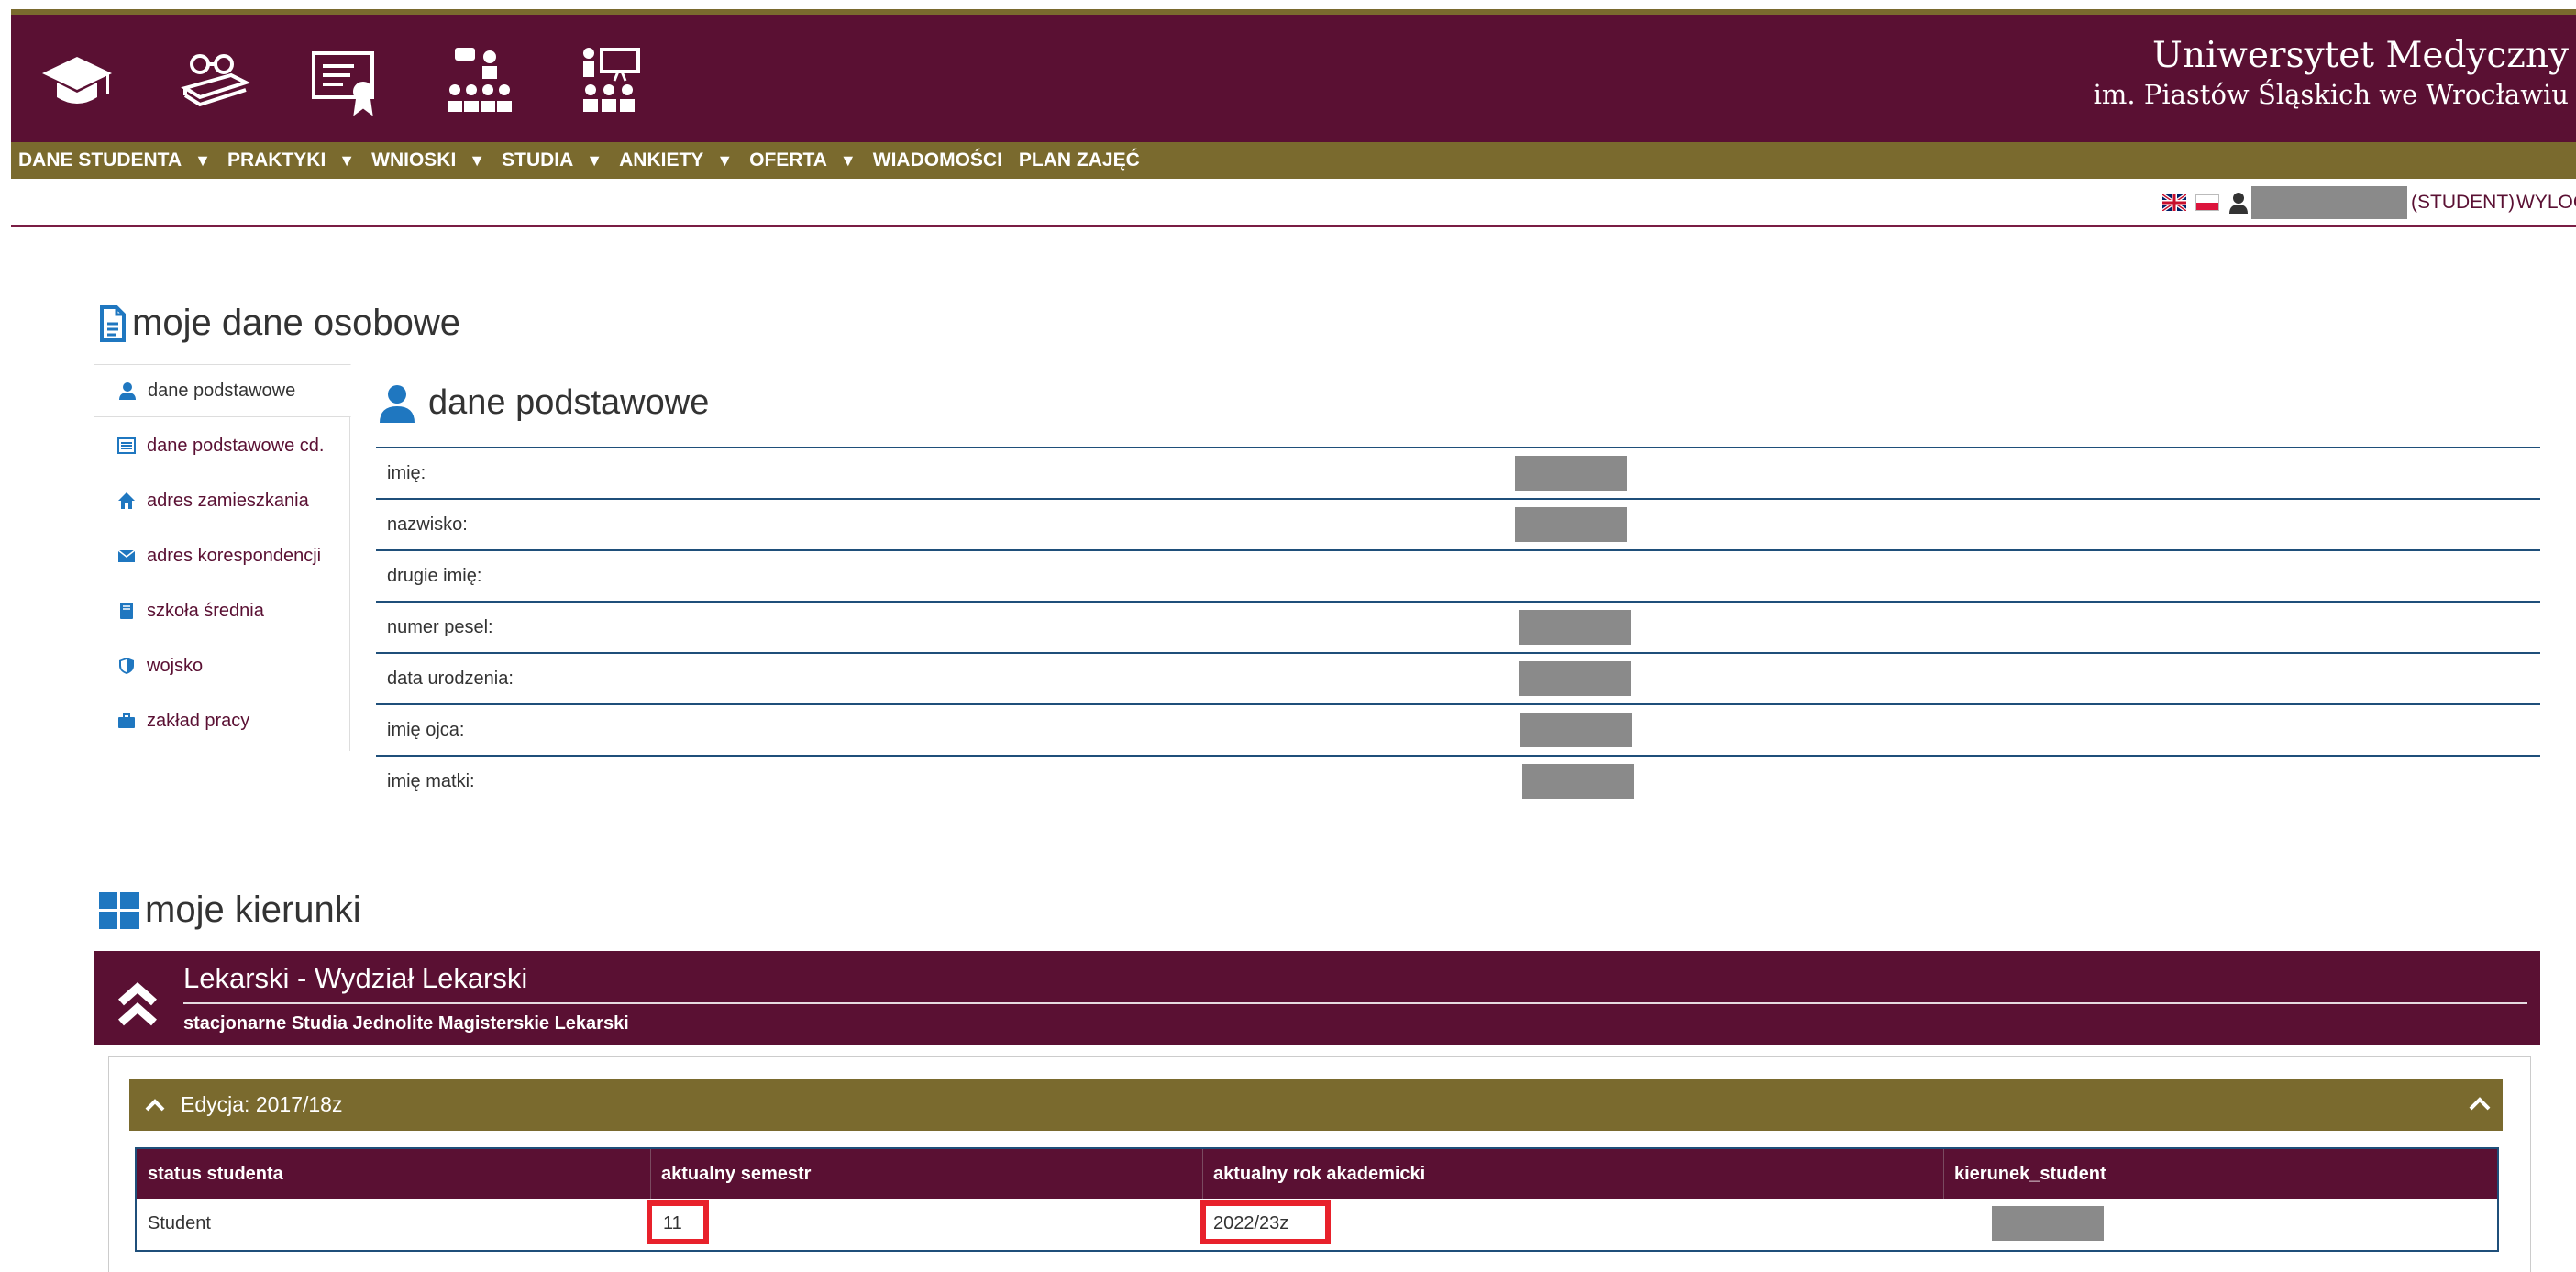 Image resolution: width=2576 pixels, height=1272 pixels. Describe the element at coordinates (1458, 523) in the screenshot. I see `field-row-nazwisko: nazwisko:` at that location.